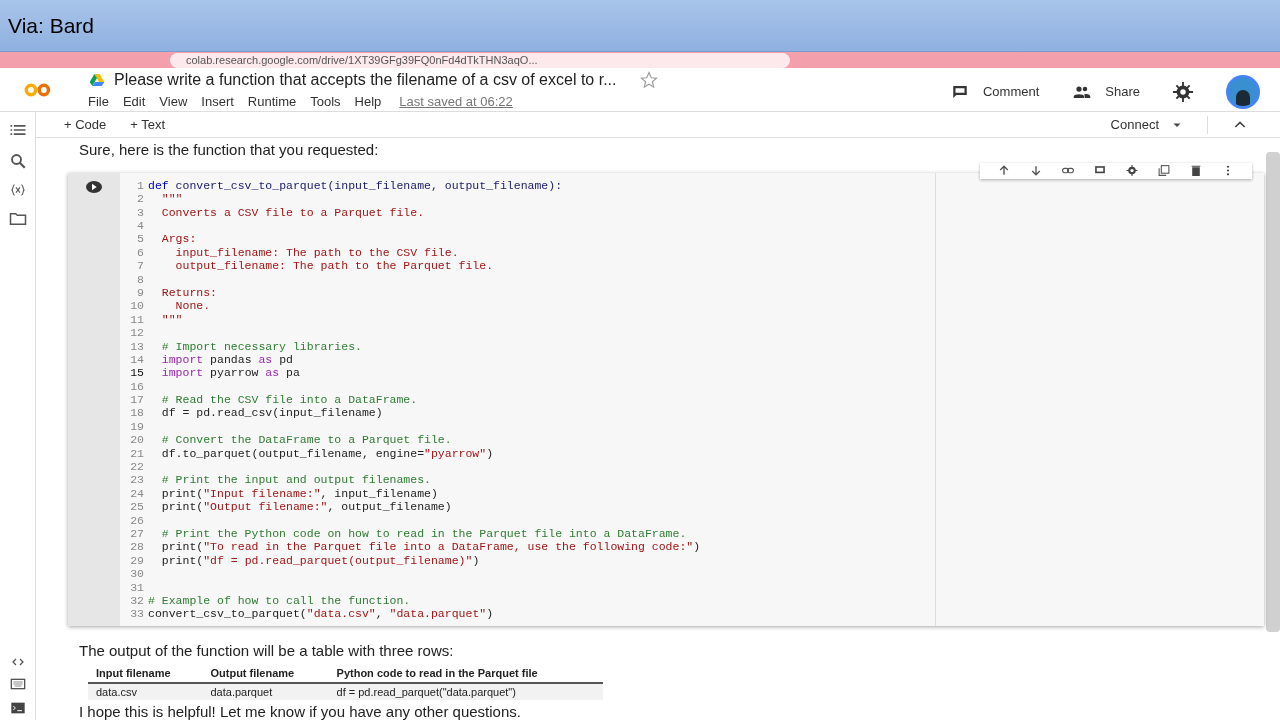  I want to click on menu-item: Runtime, so click(272, 101).